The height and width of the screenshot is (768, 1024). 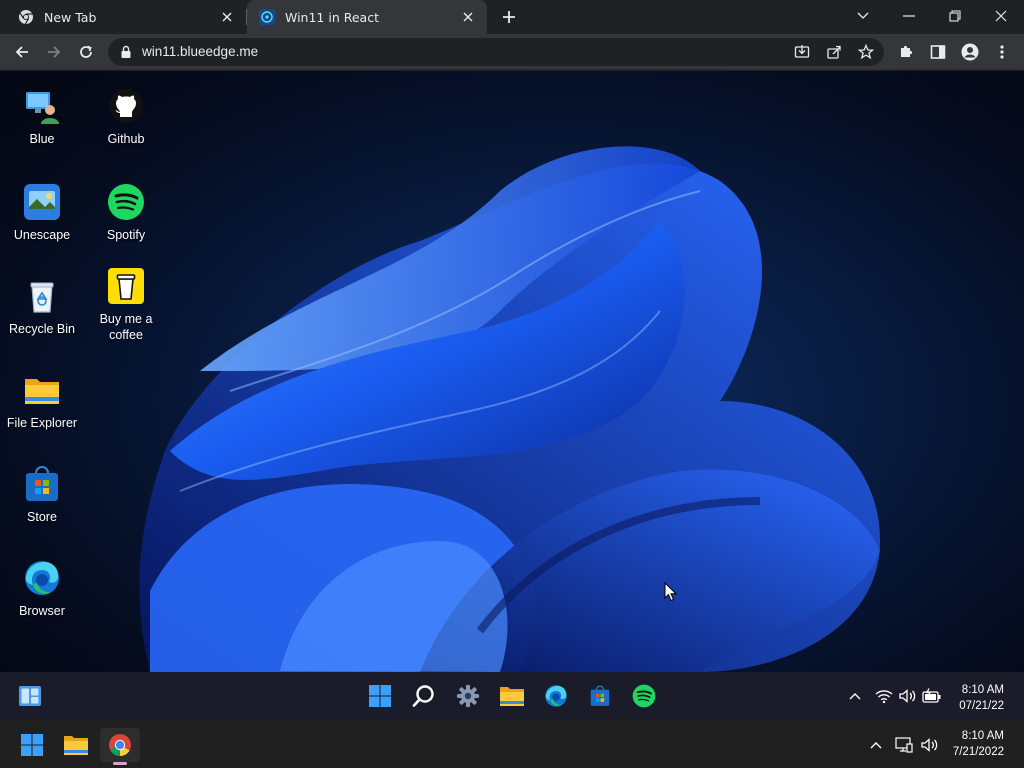 What do you see at coordinates (126, 235) in the screenshot?
I see `desktop-icon-label: Spotify` at bounding box center [126, 235].